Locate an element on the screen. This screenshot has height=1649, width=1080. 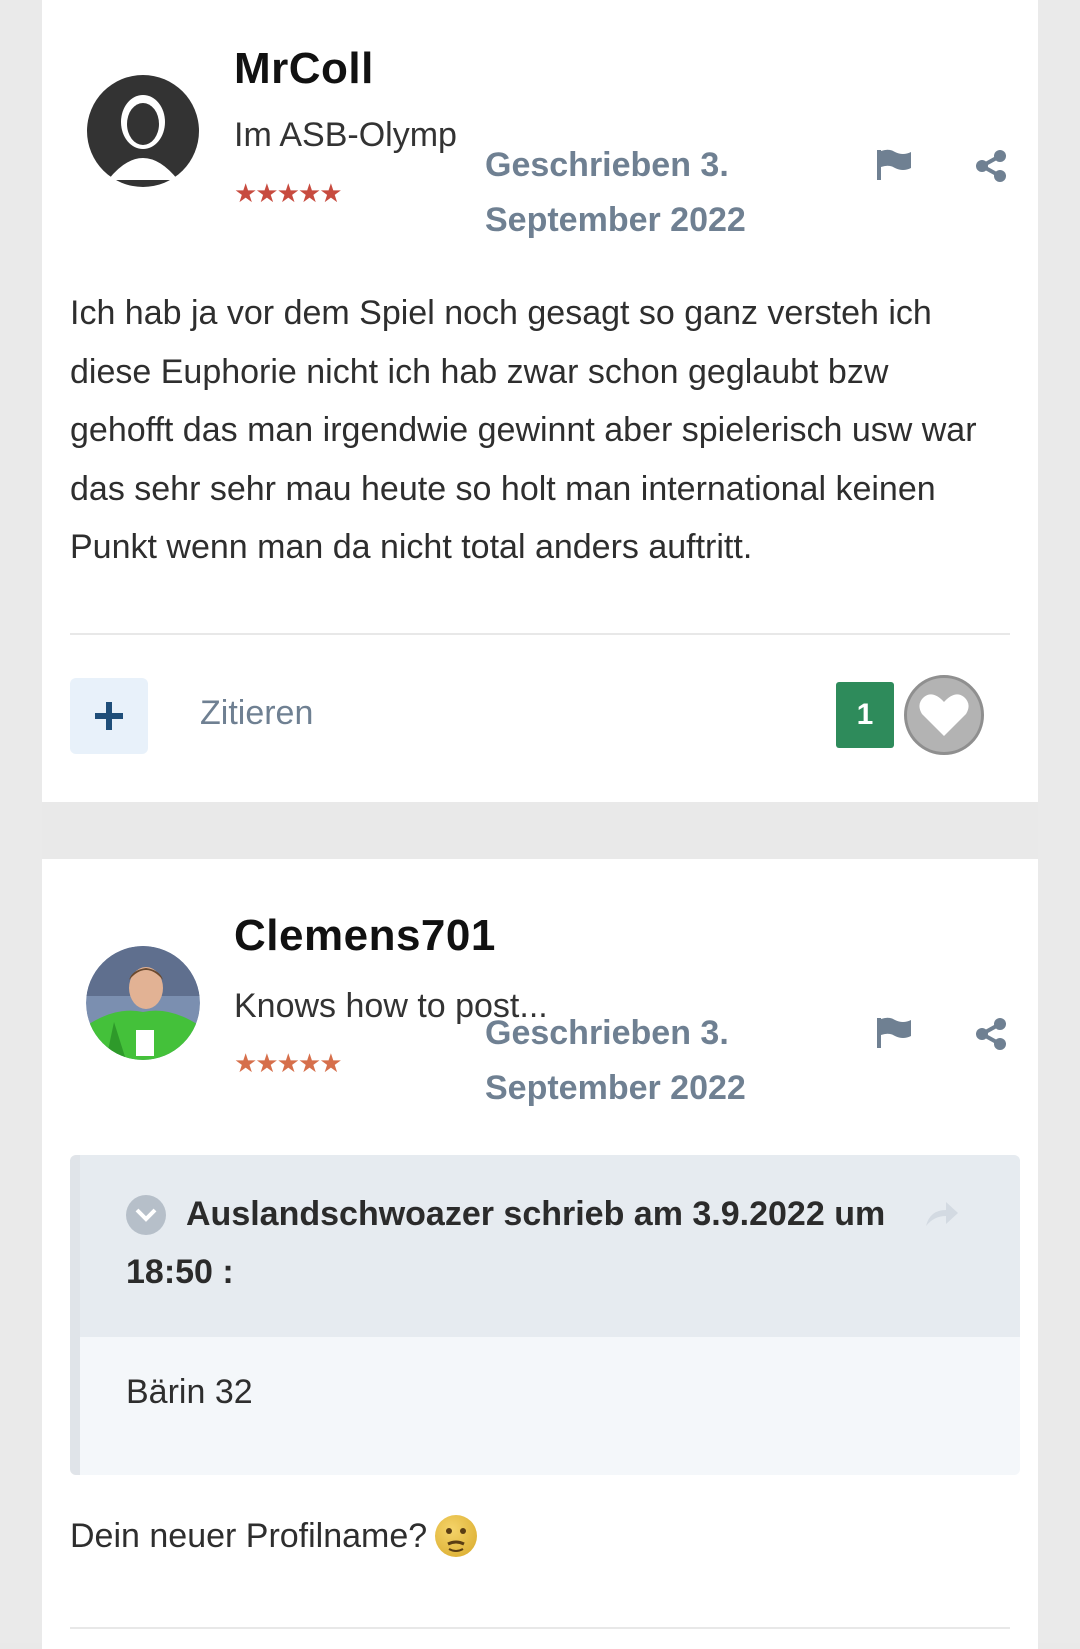
quote-goto-button is located at coordinates (942, 1214).